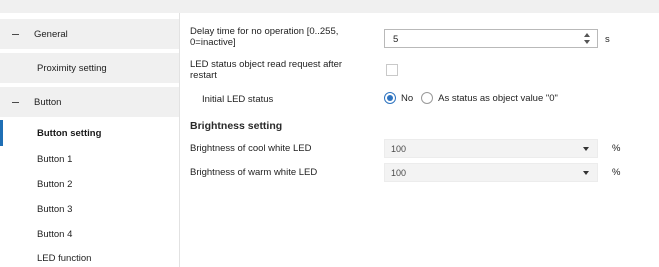  I want to click on warm-white-select: 100, so click(491, 172).